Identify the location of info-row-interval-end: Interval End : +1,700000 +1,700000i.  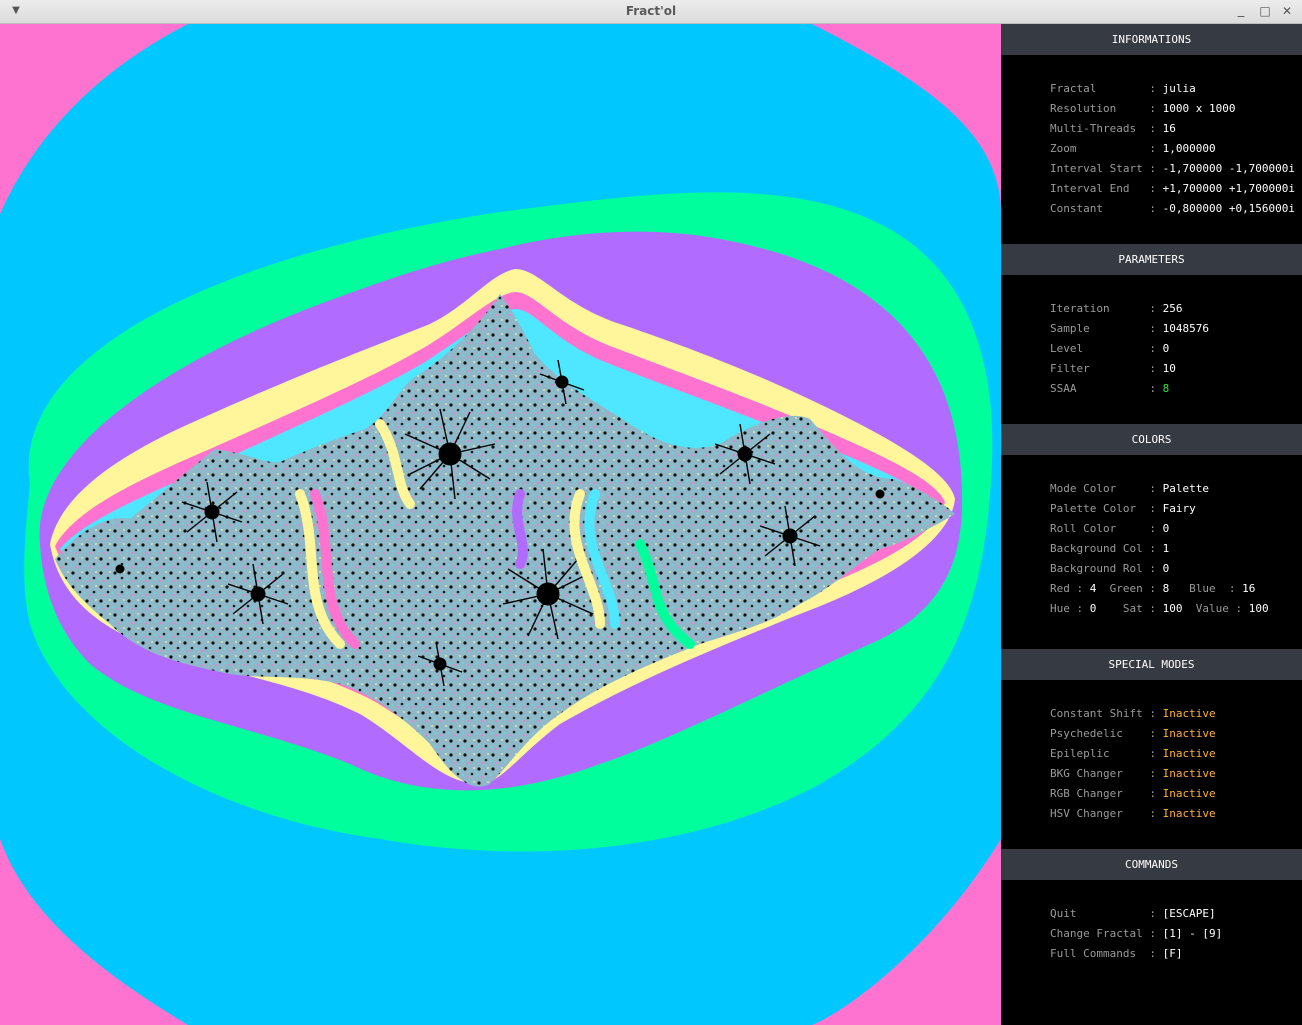
(1173, 188).